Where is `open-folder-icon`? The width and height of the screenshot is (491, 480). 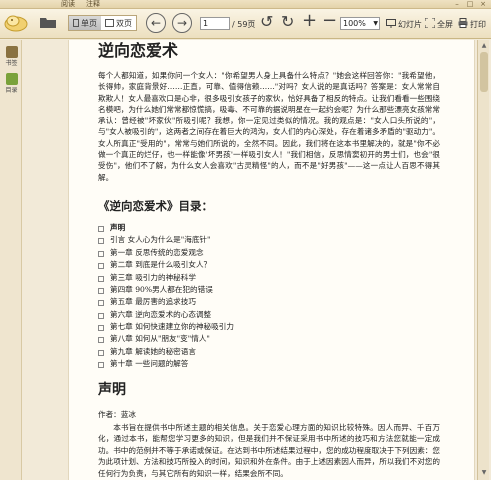
open-folder-icon is located at coordinates (48, 22).